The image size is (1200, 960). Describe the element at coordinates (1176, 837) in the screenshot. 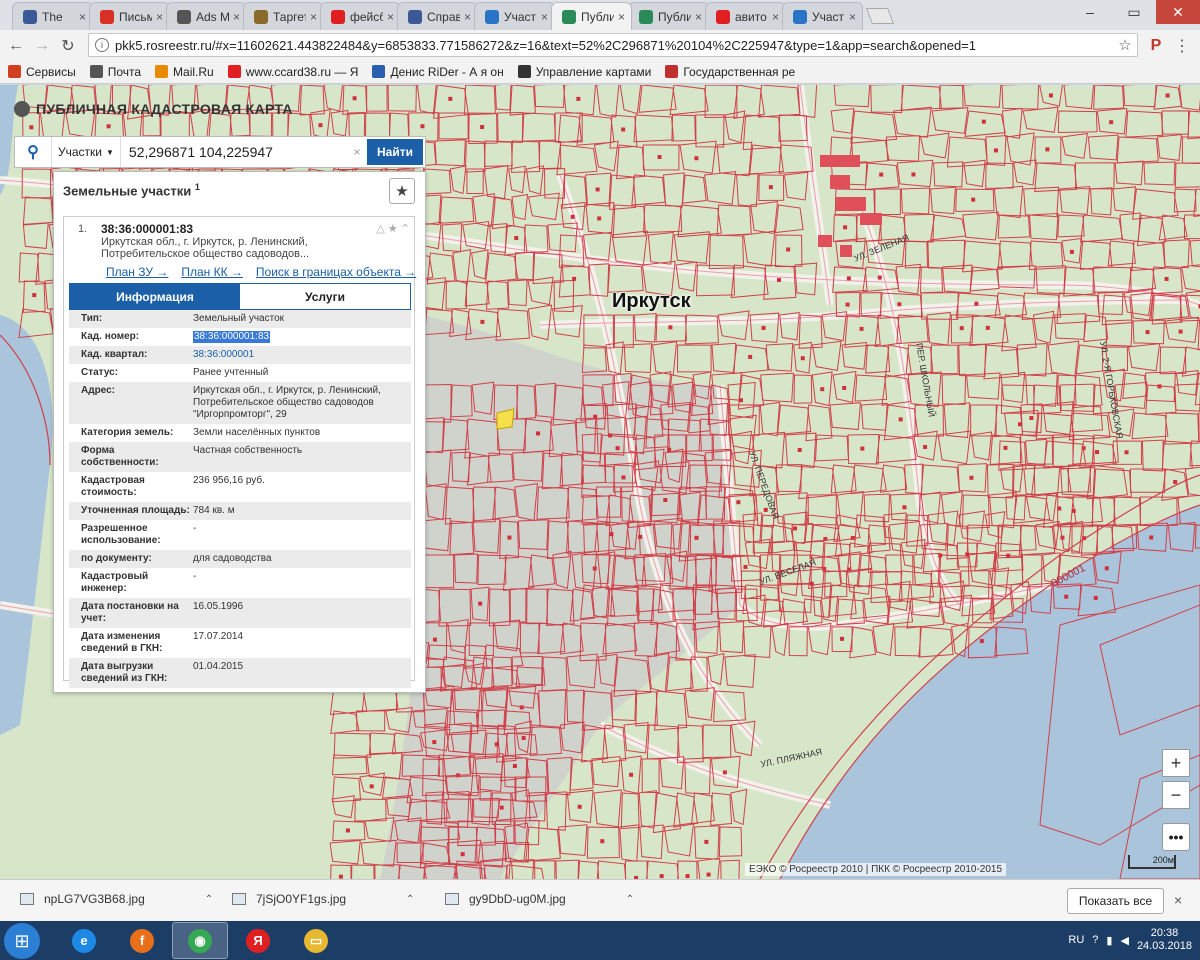

I see `more-tools-button: •••` at that location.